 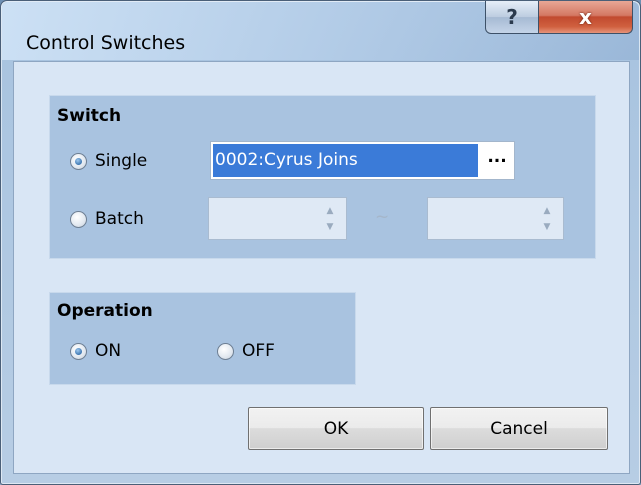 I want to click on single-switch-value: 0002:Cyrus Joins, so click(x=345, y=160).